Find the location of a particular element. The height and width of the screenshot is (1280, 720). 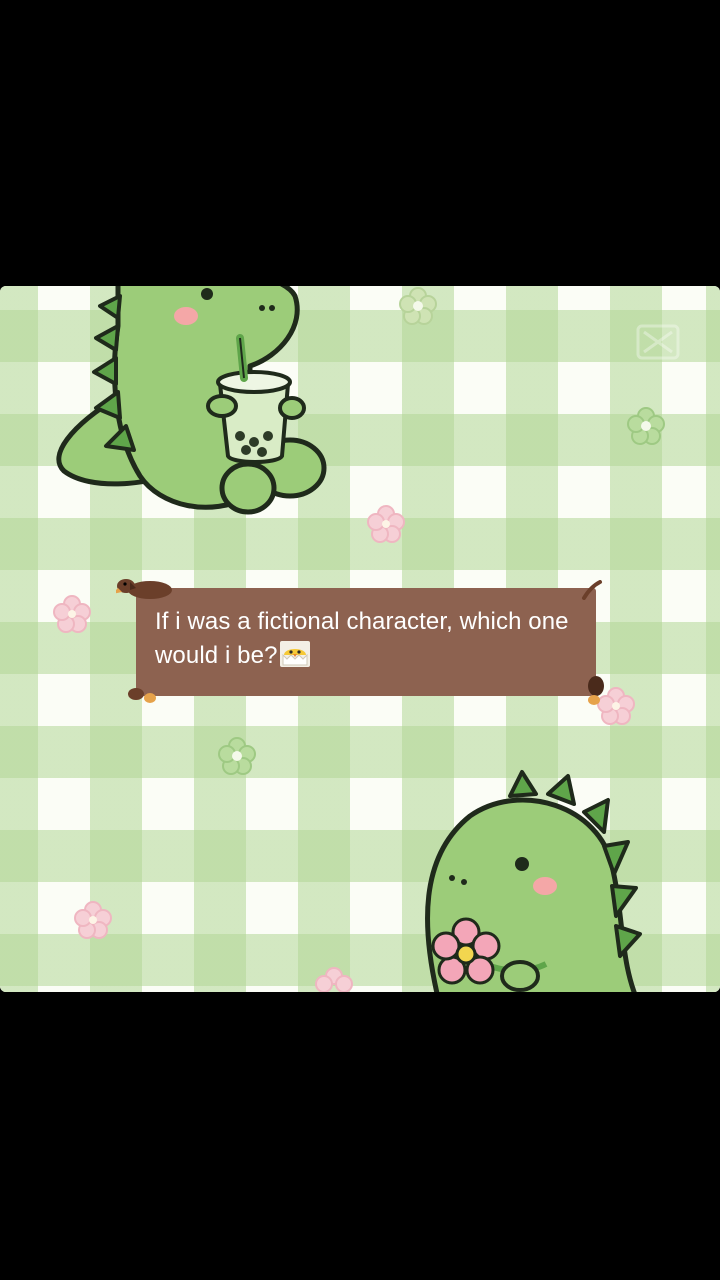

dachshund-tail-icon is located at coordinates (592, 590).